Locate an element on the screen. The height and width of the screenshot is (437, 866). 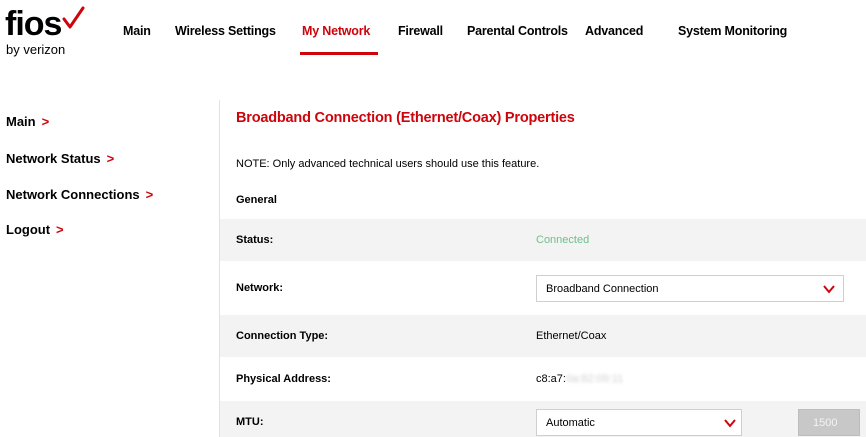
network-select: Broadband Connection is located at coordinates (690, 288).